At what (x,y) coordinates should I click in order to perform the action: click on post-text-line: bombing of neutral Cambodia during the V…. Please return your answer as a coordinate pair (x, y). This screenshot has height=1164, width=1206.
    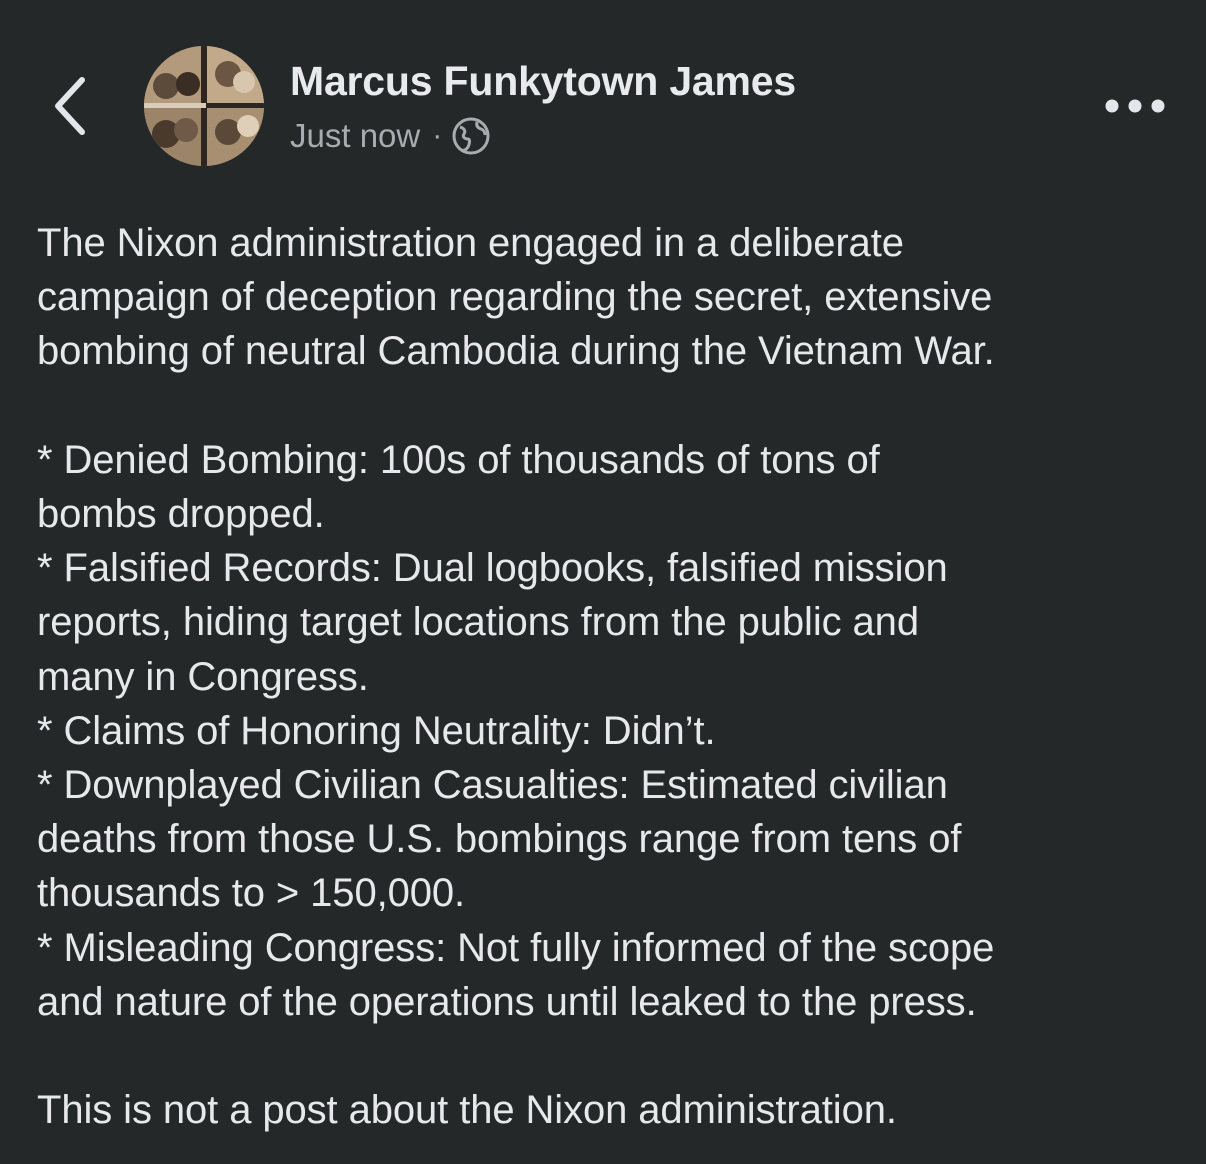
    Looking at the image, I should click on (516, 351).